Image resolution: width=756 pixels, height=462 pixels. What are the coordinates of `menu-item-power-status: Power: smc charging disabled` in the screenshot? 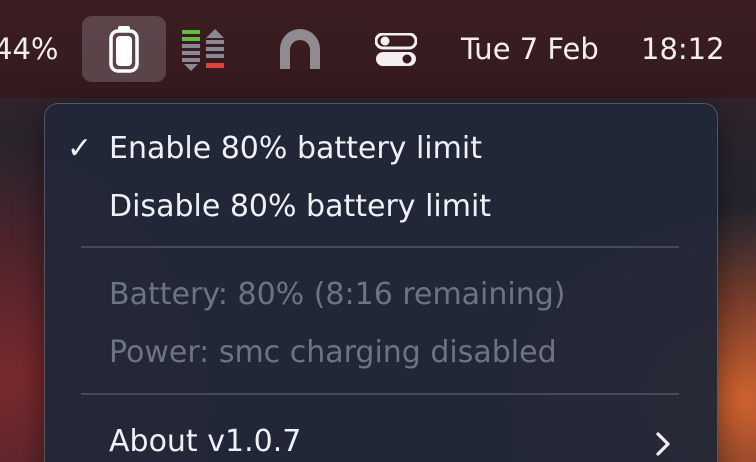 It's located at (381, 353).